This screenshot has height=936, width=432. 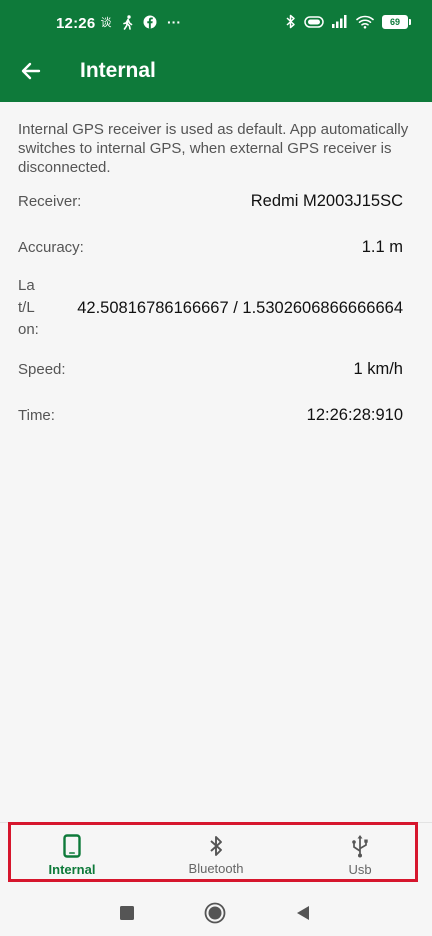 I want to click on recents-square-icon, so click(x=127, y=913).